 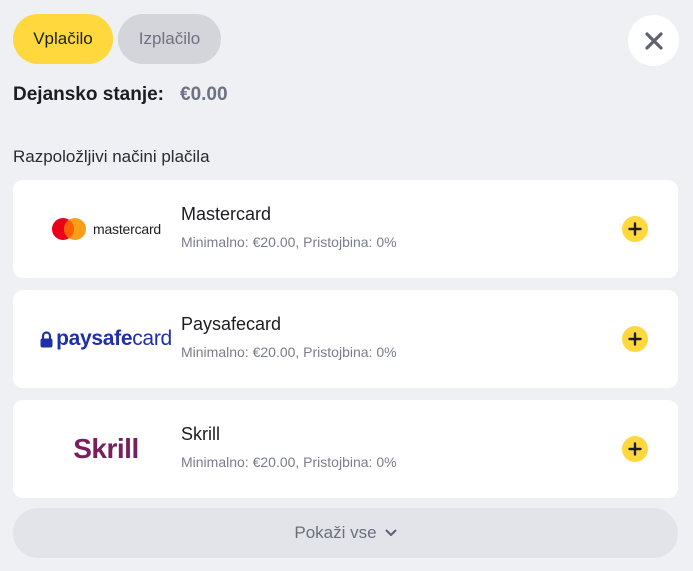 I want to click on section-title: Razpoložljivi načini plačila, so click(x=111, y=156).